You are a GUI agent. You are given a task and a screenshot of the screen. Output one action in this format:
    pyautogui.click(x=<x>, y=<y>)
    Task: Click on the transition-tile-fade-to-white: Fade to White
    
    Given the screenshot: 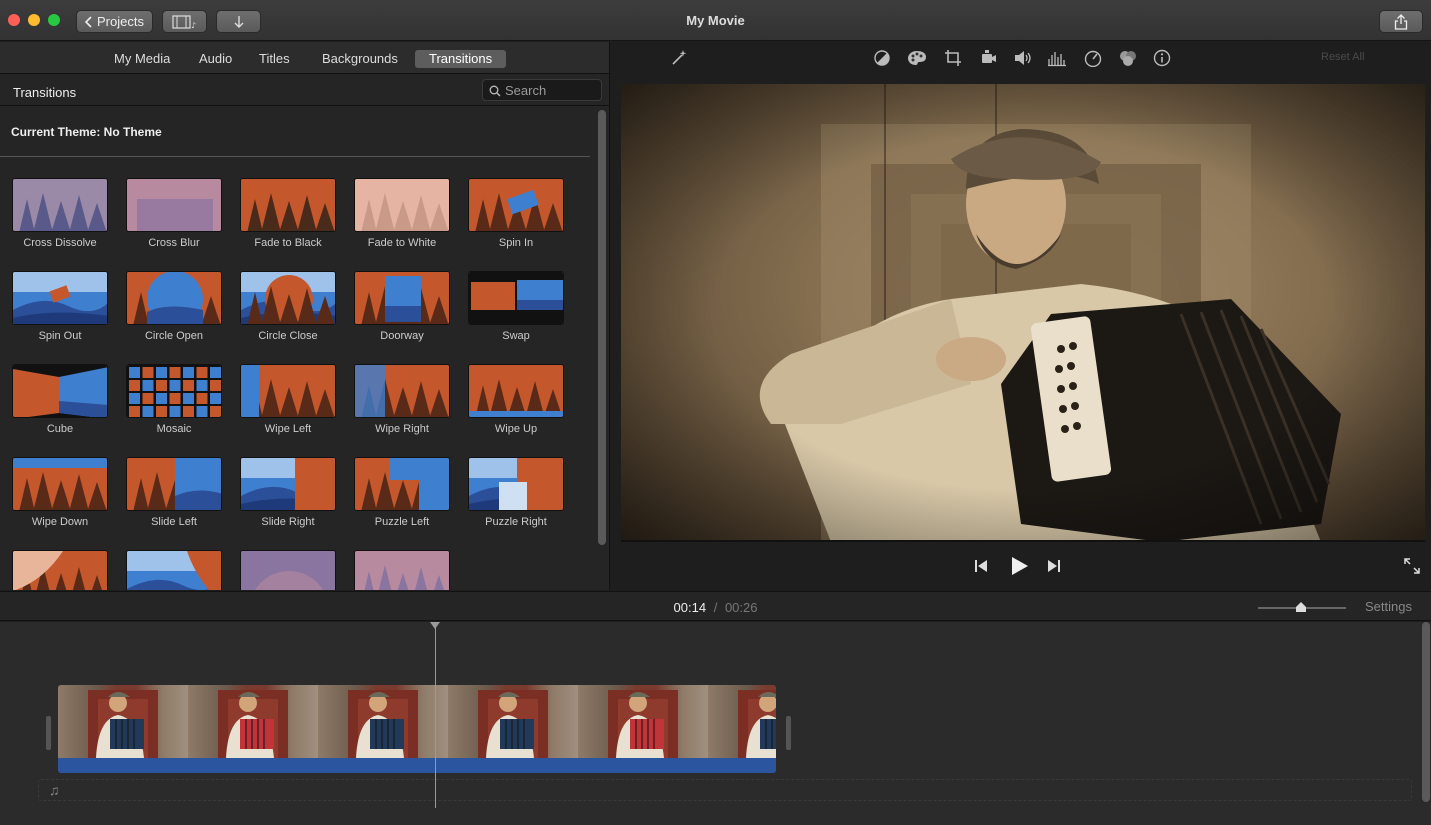 What is the action you would take?
    pyautogui.click(x=399, y=218)
    